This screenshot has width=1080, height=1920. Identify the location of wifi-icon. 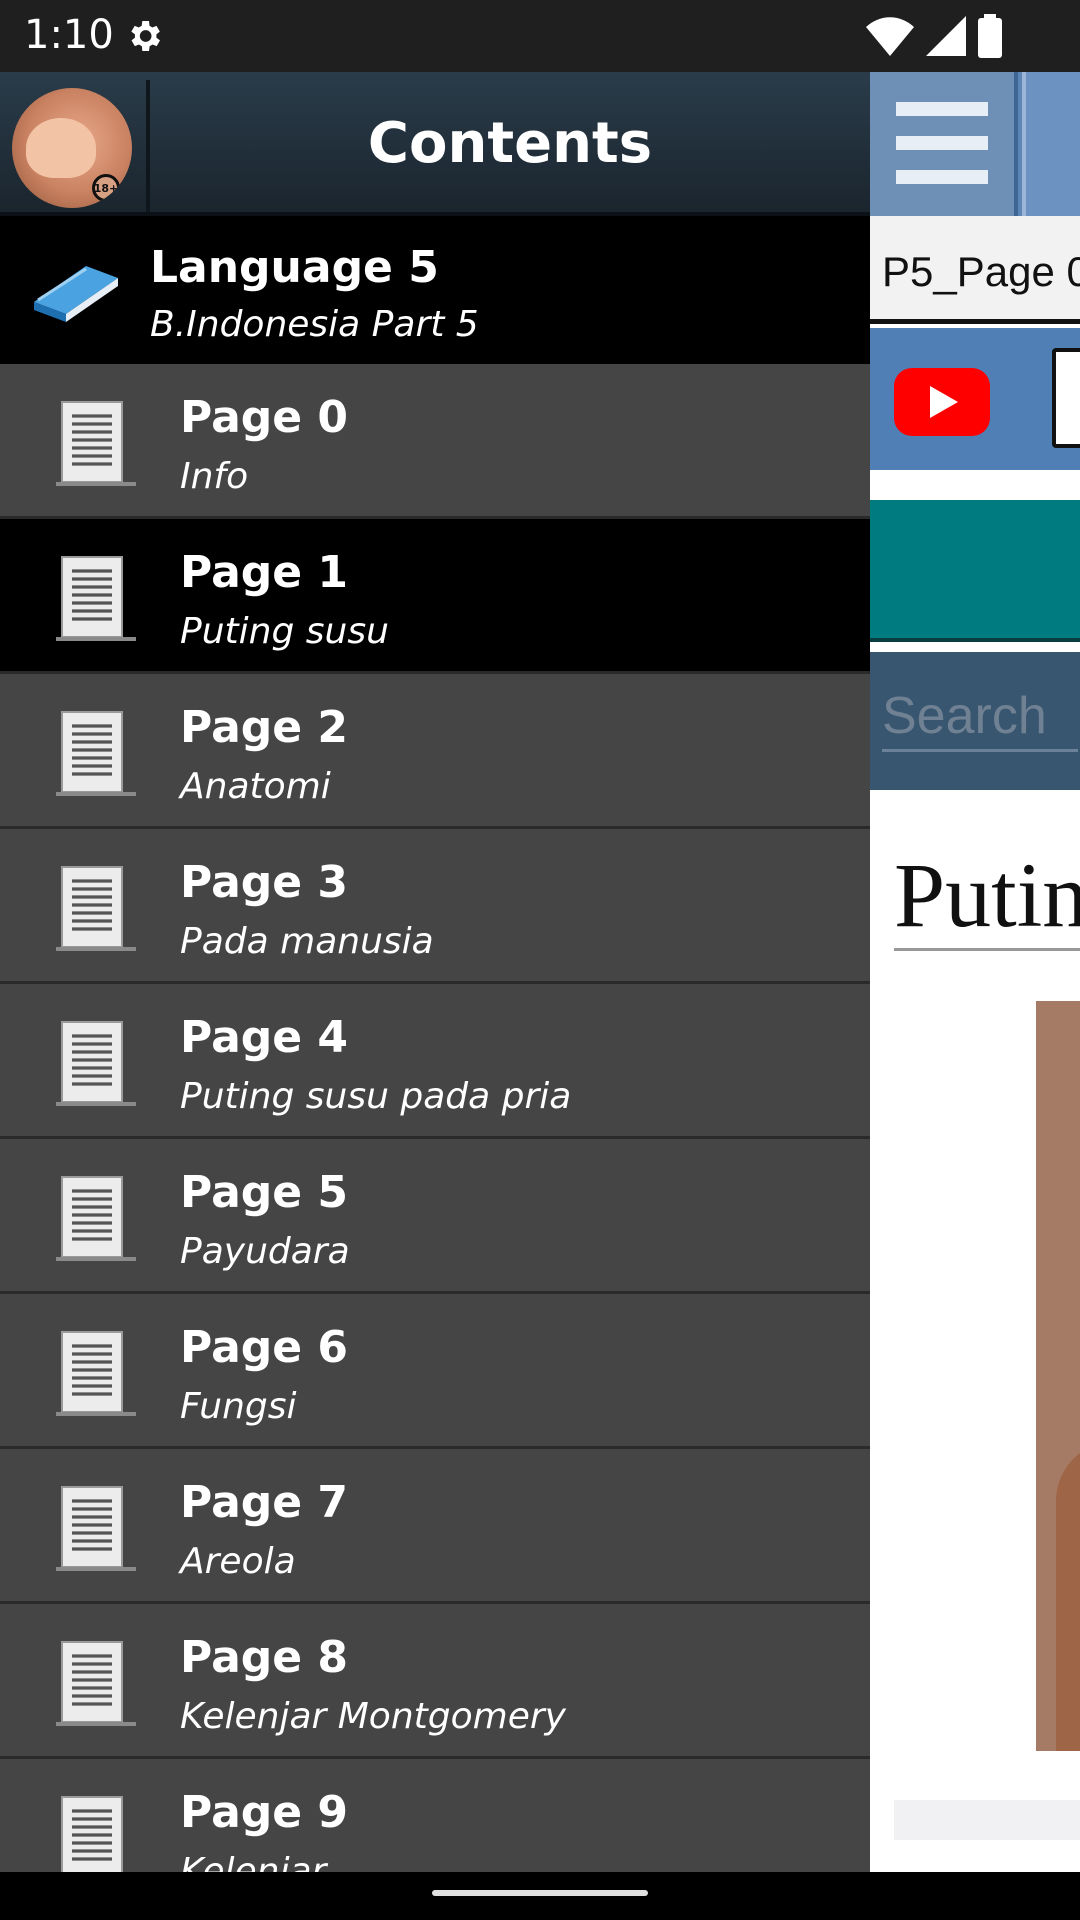
(890, 36).